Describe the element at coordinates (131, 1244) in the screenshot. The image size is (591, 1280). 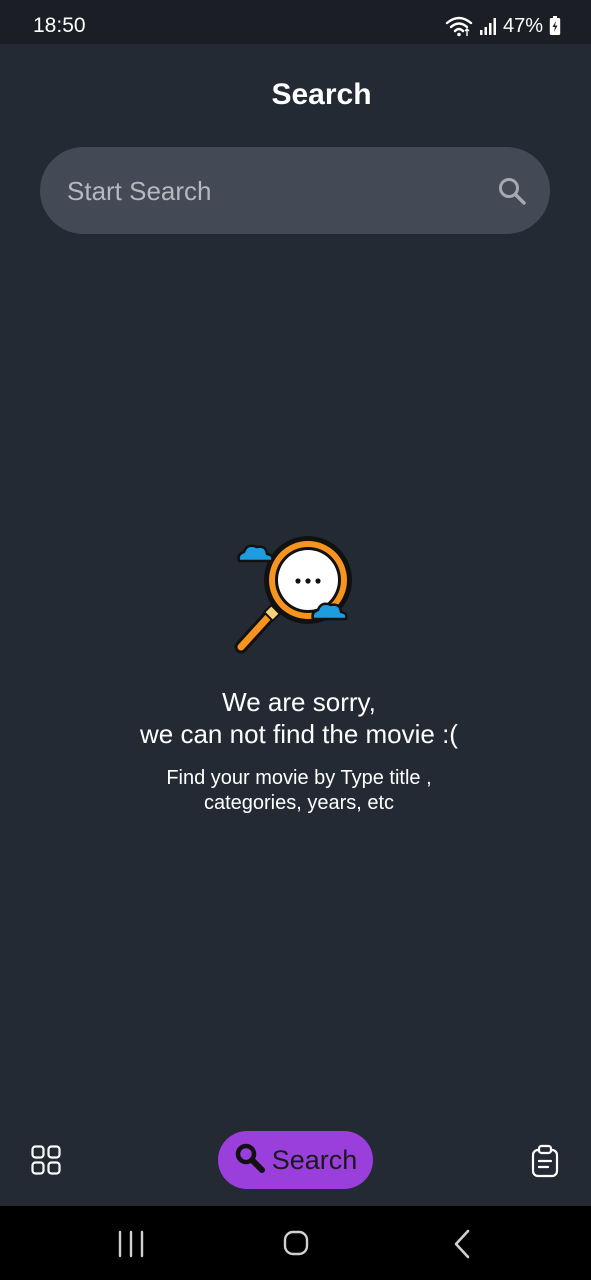
I see `recent-apps-icon` at that location.